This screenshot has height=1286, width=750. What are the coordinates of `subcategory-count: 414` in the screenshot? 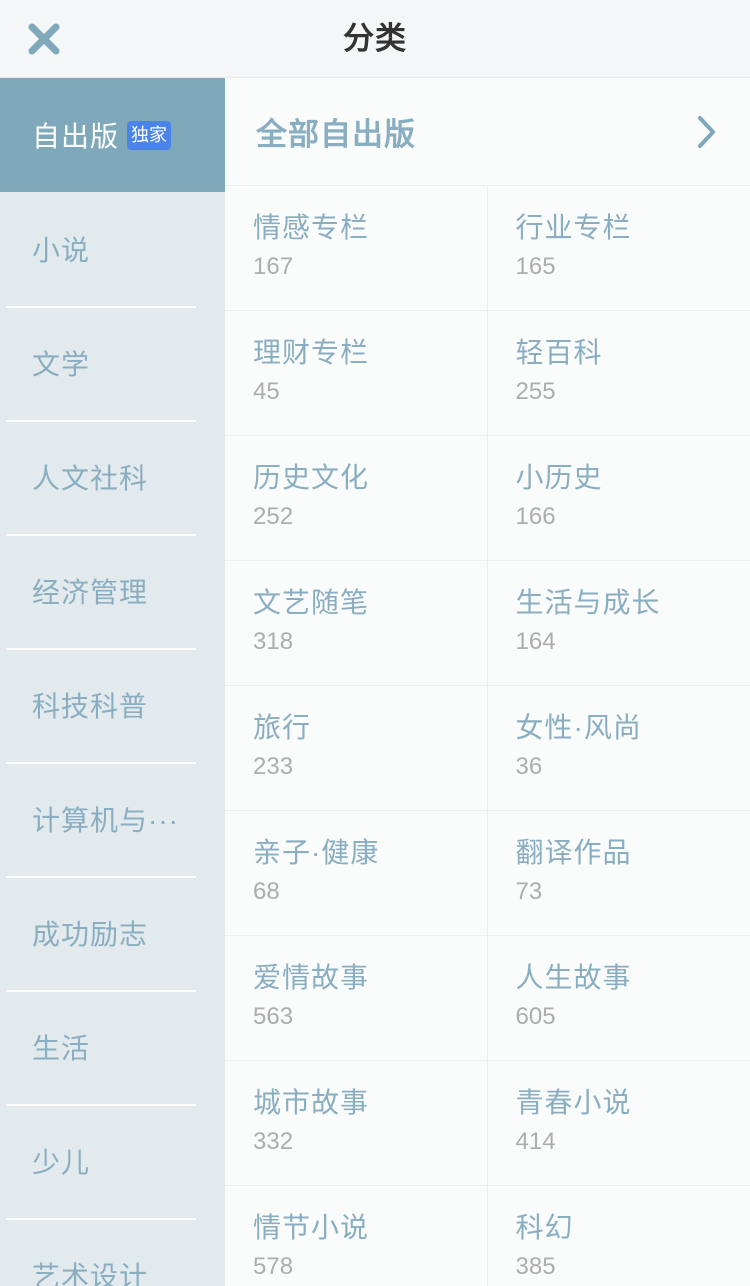 It's located at (535, 1142).